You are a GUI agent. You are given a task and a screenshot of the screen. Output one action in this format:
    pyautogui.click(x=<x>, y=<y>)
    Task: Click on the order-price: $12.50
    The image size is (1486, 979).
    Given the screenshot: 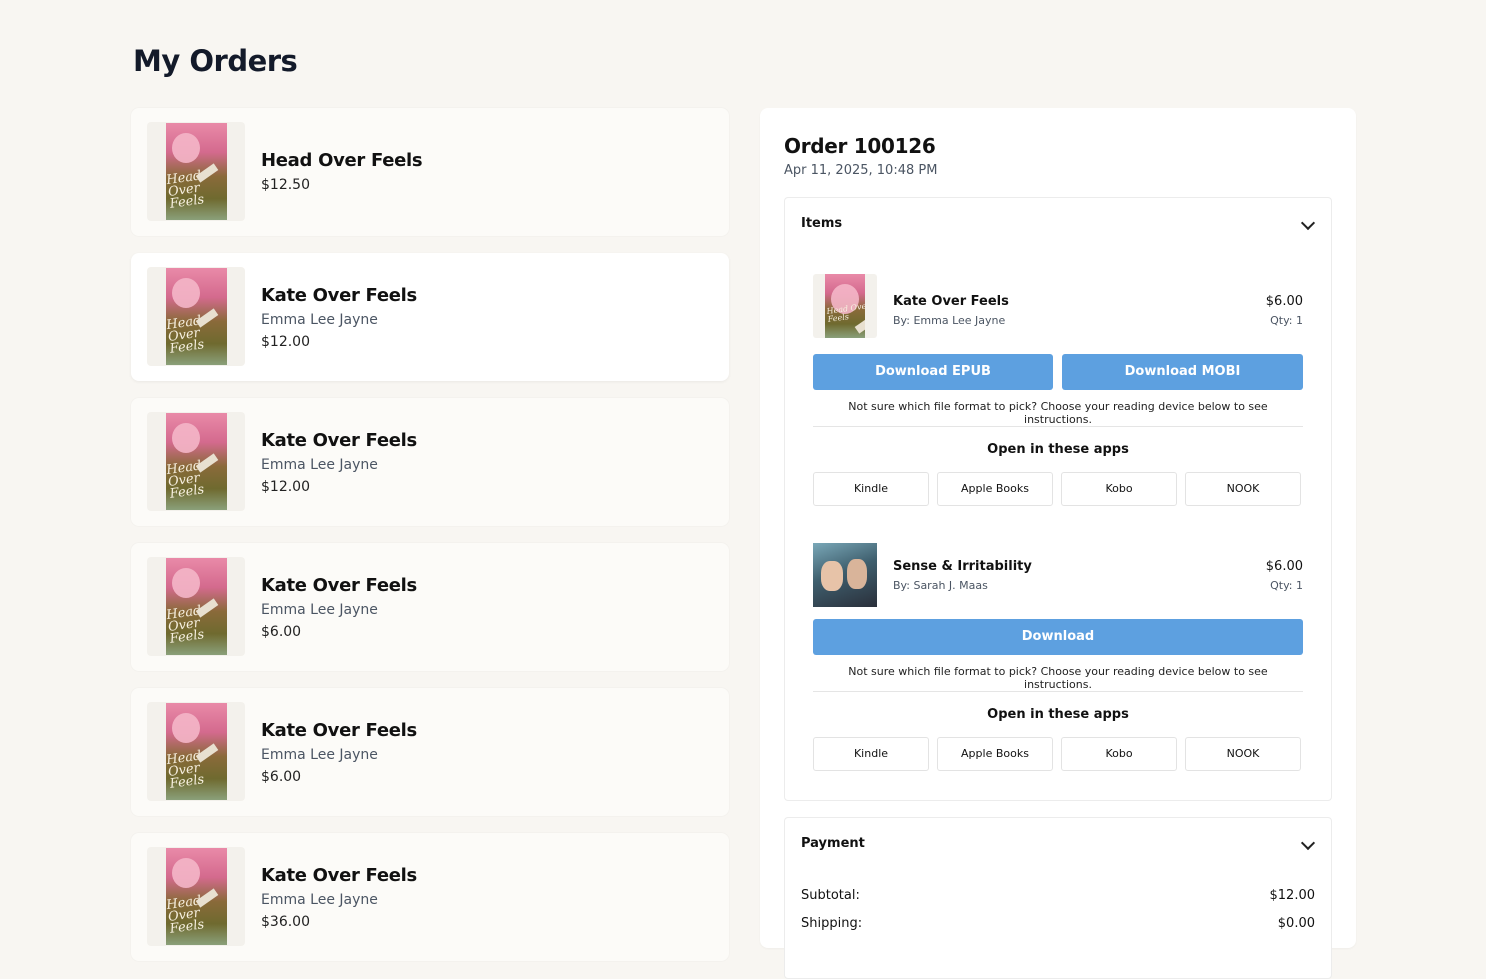 What is the action you would take?
    pyautogui.click(x=285, y=185)
    